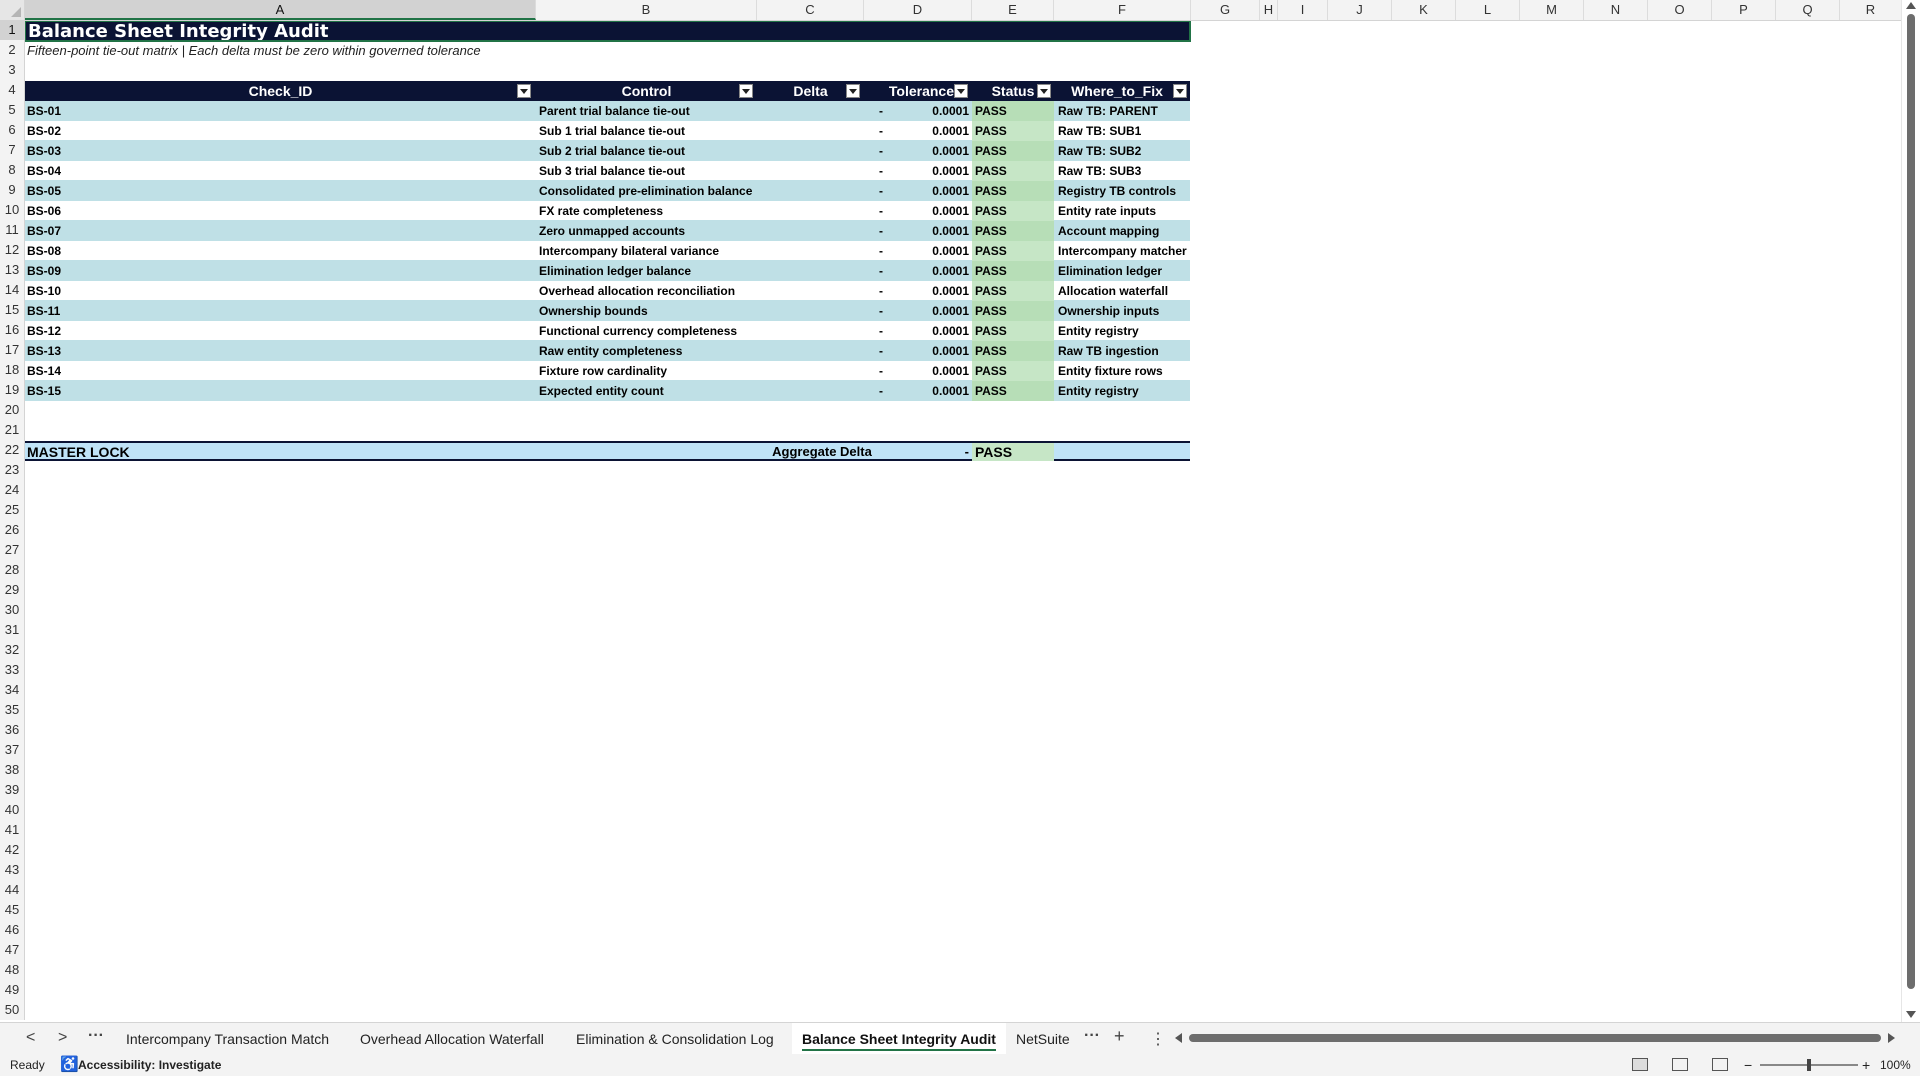 The height and width of the screenshot is (1076, 1920). I want to click on tab-overflow-icon: ···, so click(1092, 1036).